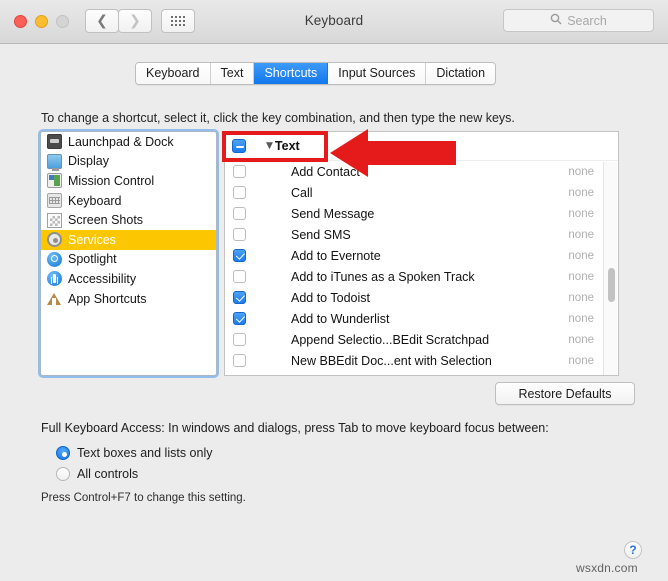 Image resolution: width=668 pixels, height=581 pixels. I want to click on sidebar-item-launchpad-dock: Launchpad & Dock, so click(128, 142).